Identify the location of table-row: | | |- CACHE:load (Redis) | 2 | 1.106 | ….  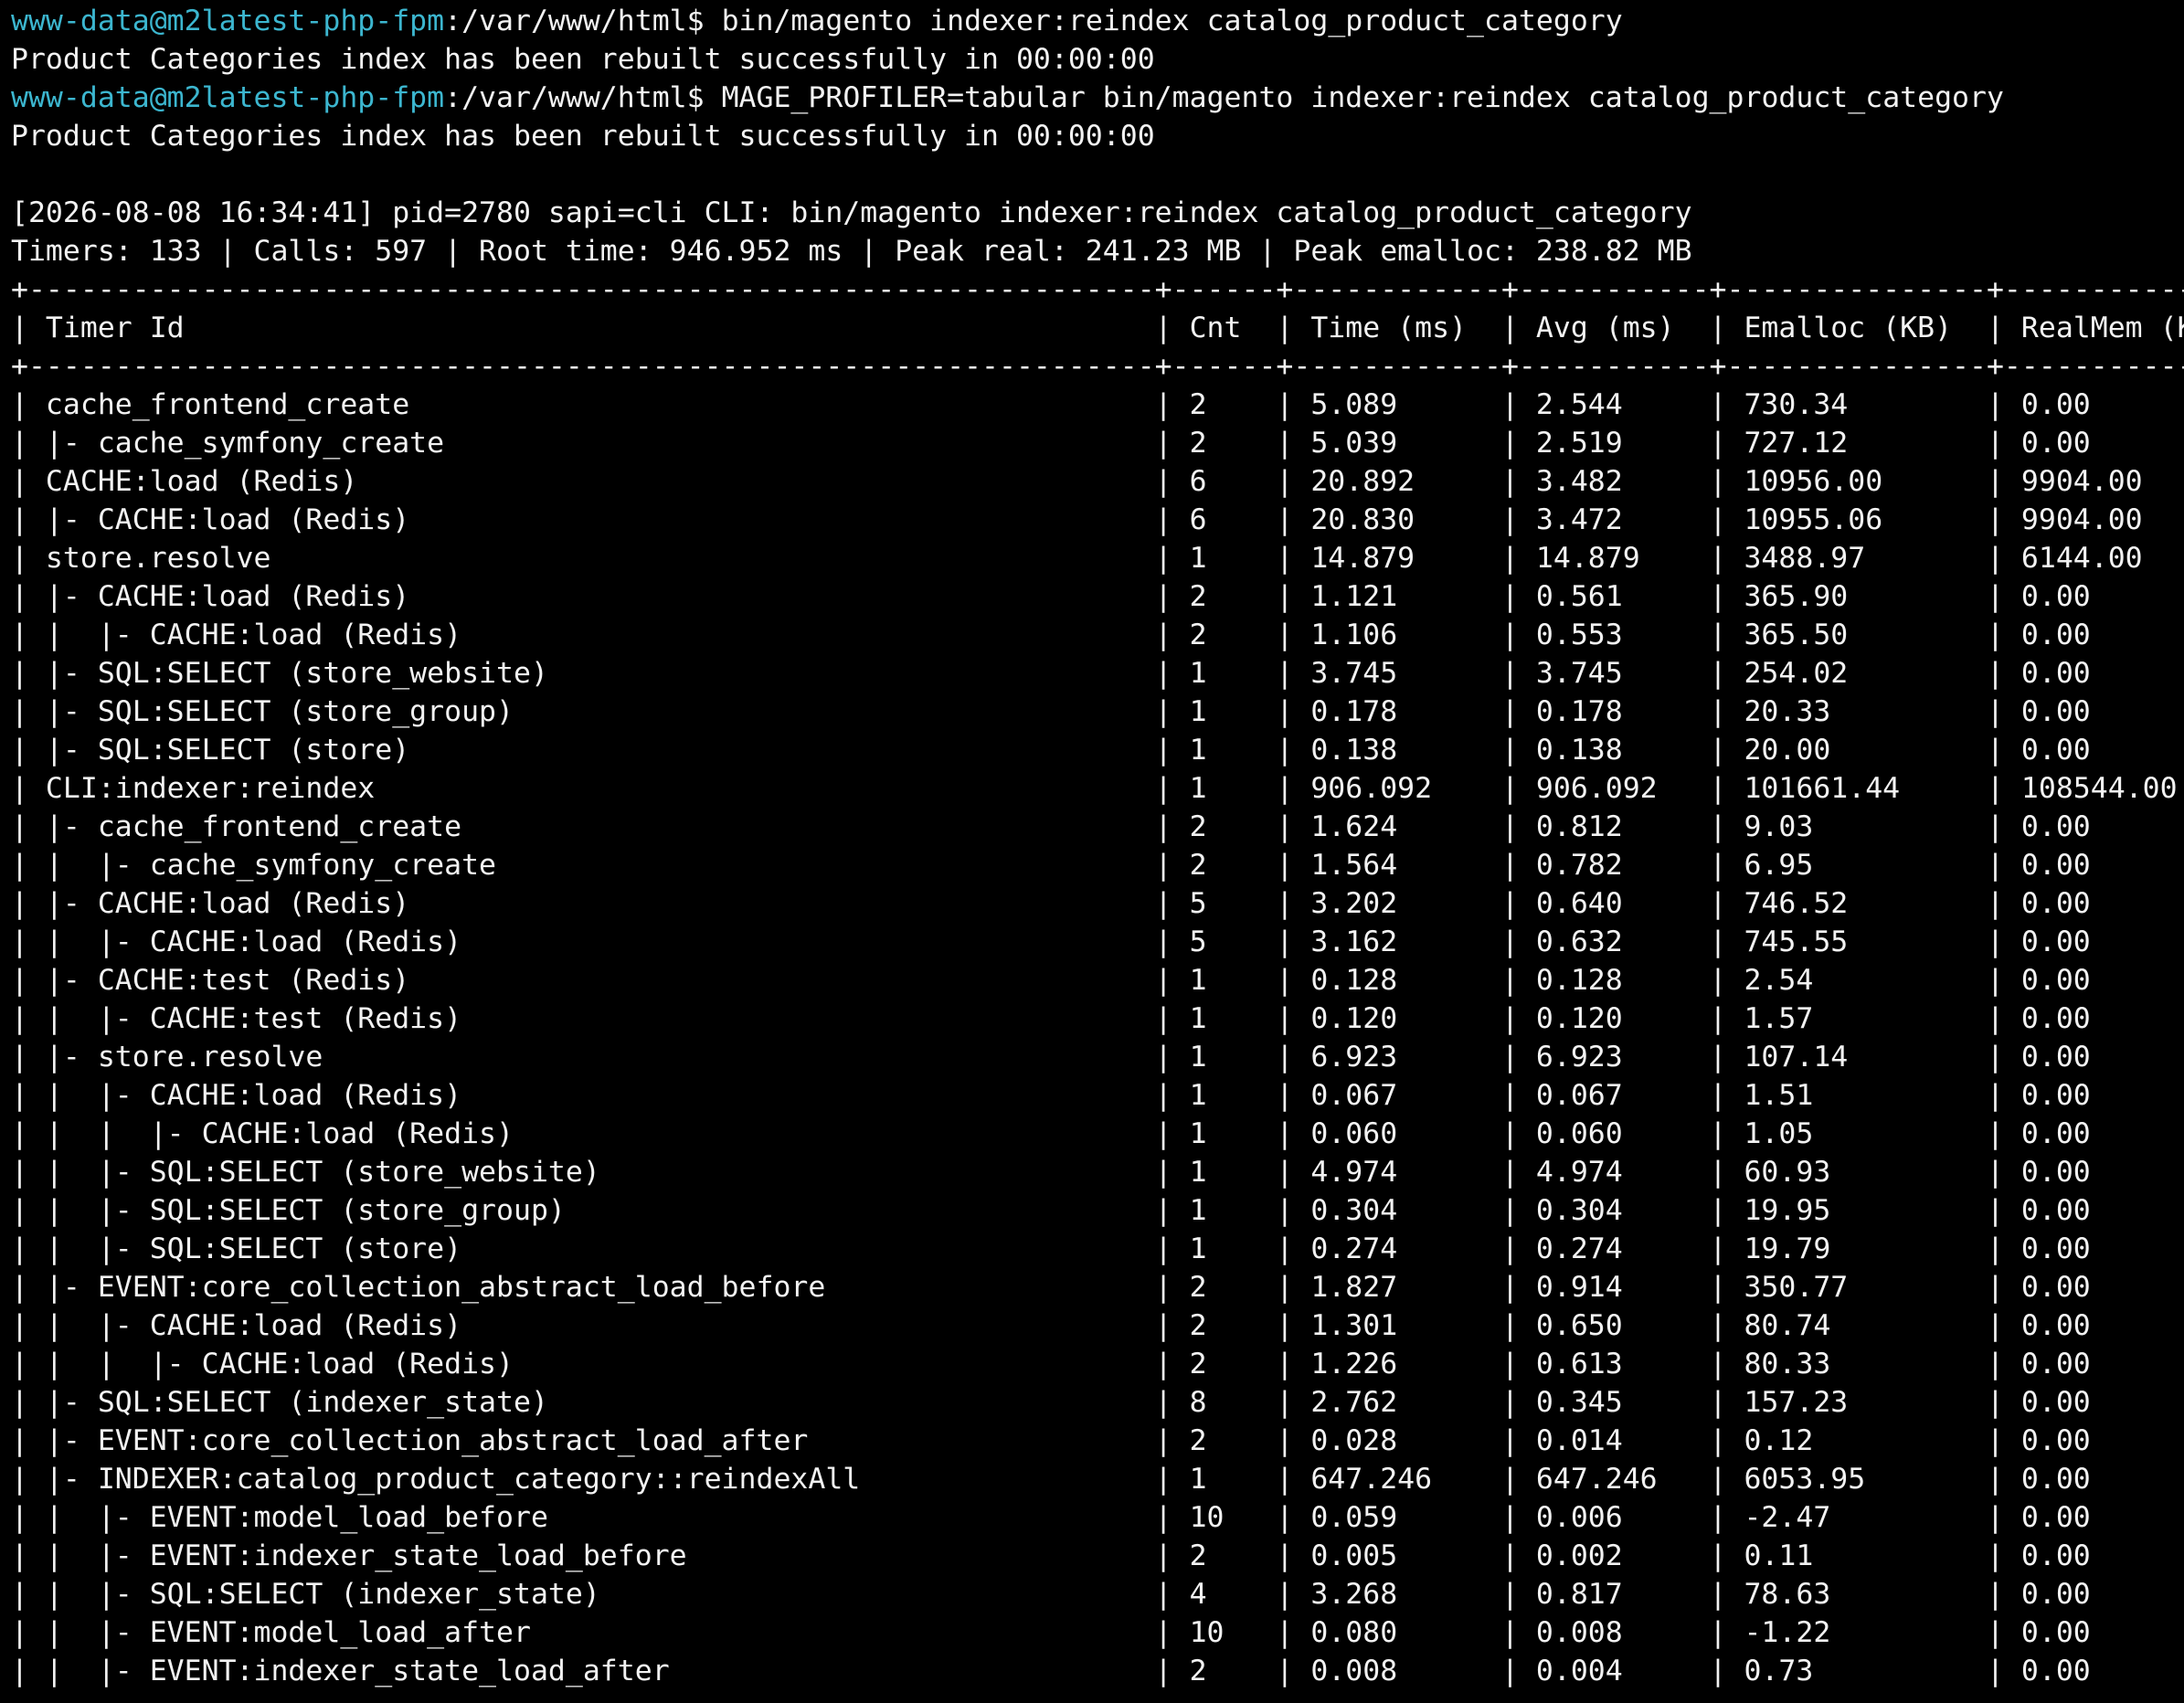
(1098, 635).